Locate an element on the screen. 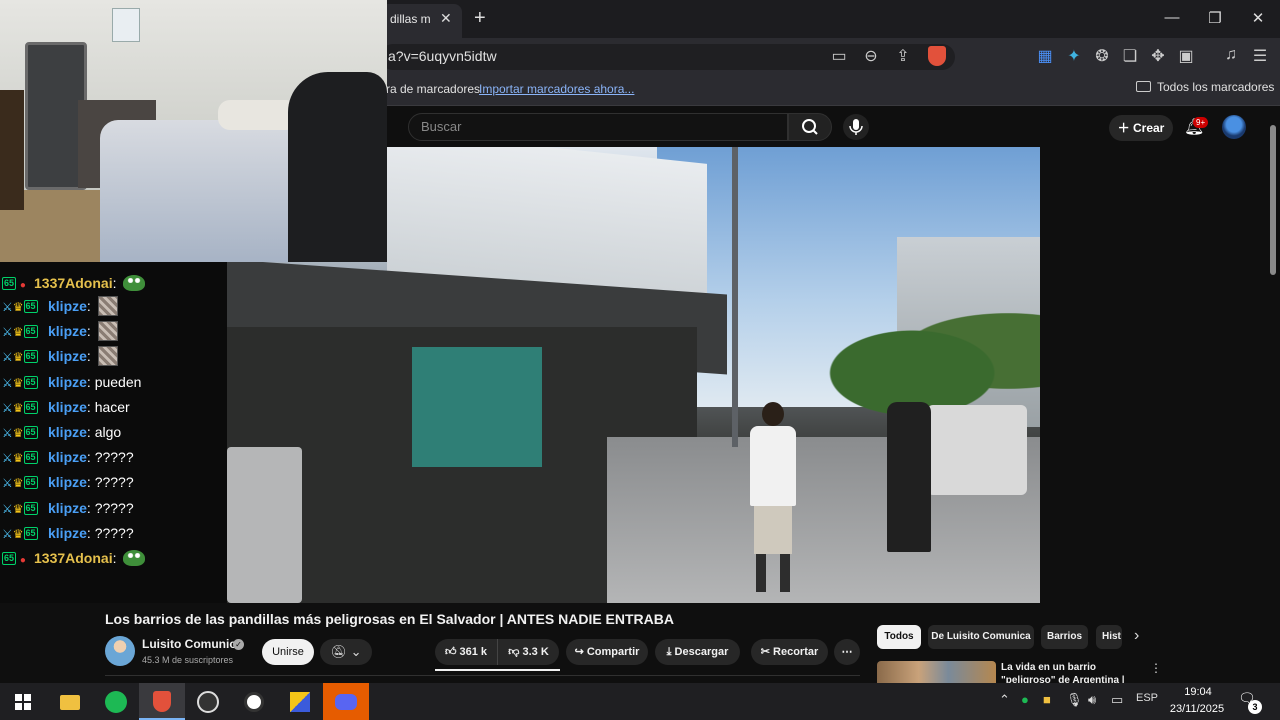 Image resolution: width=1280 pixels, height=720 pixels. spotify-icon is located at coordinates (116, 702).